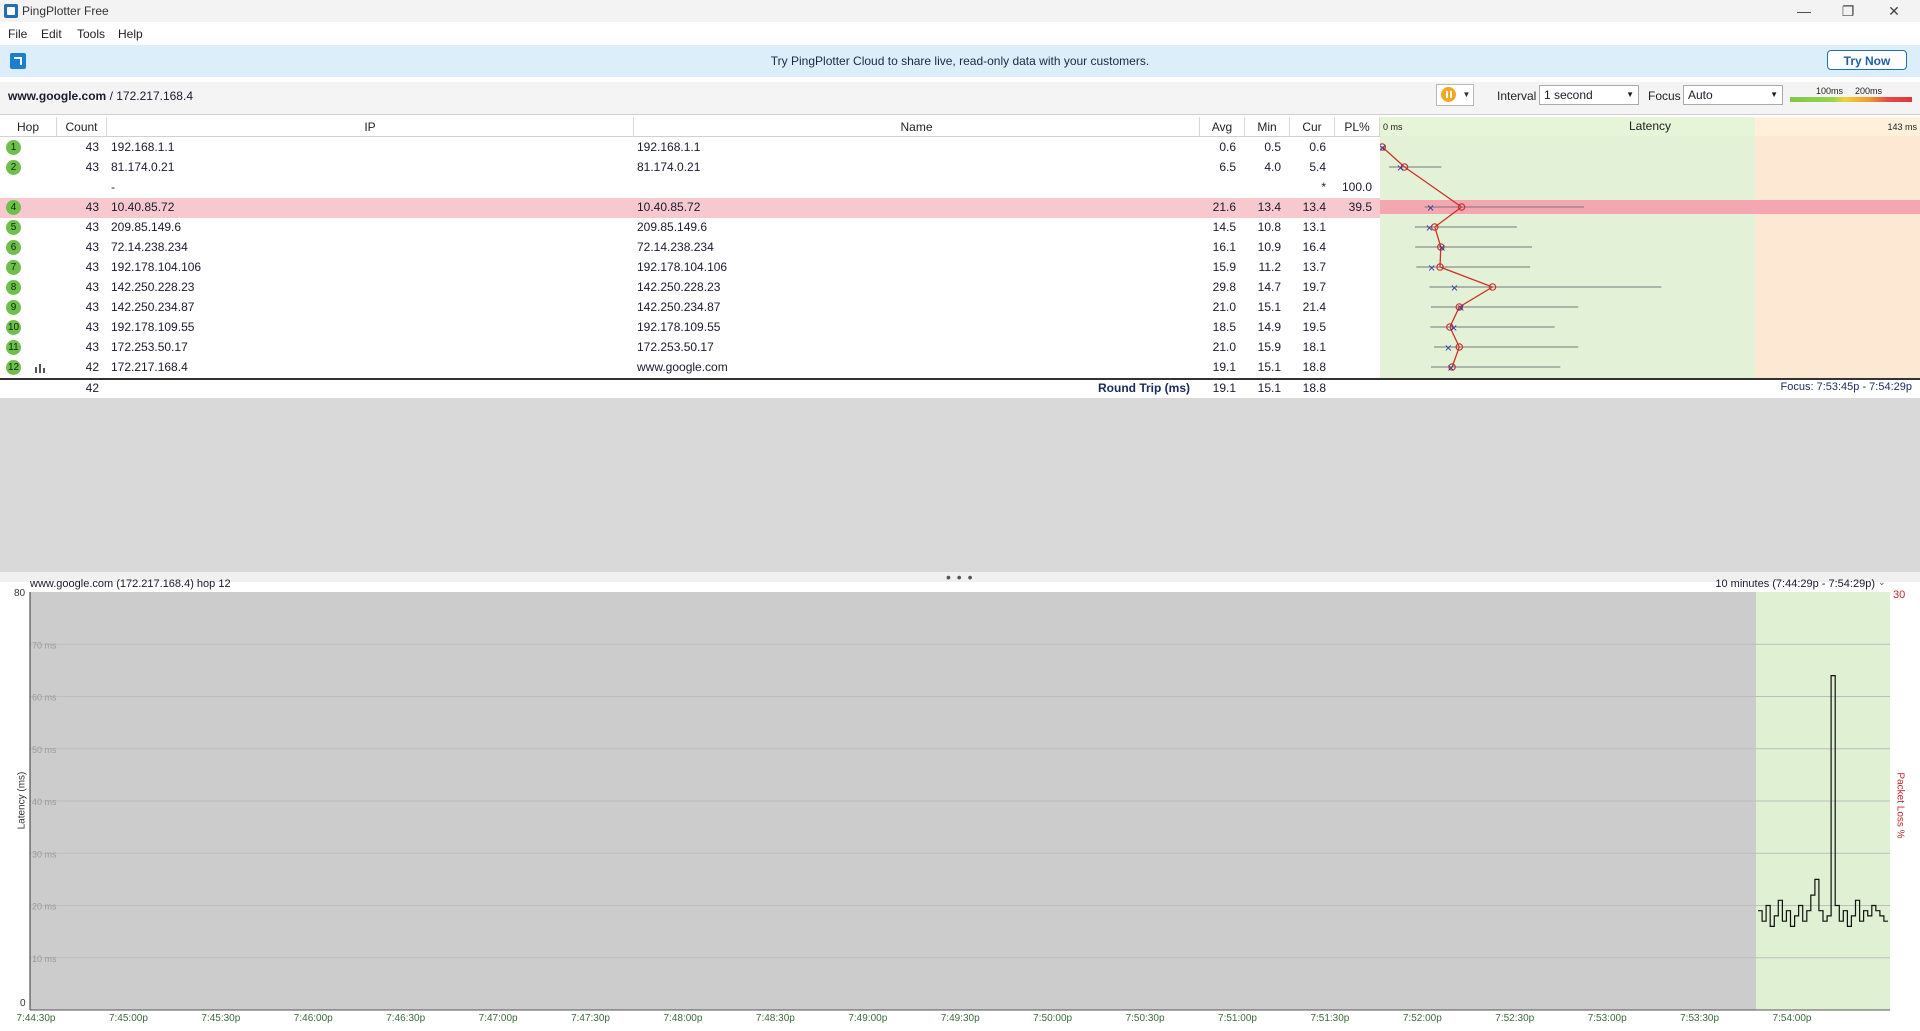  I want to click on hop-cur: 5.4, so click(1317, 167).